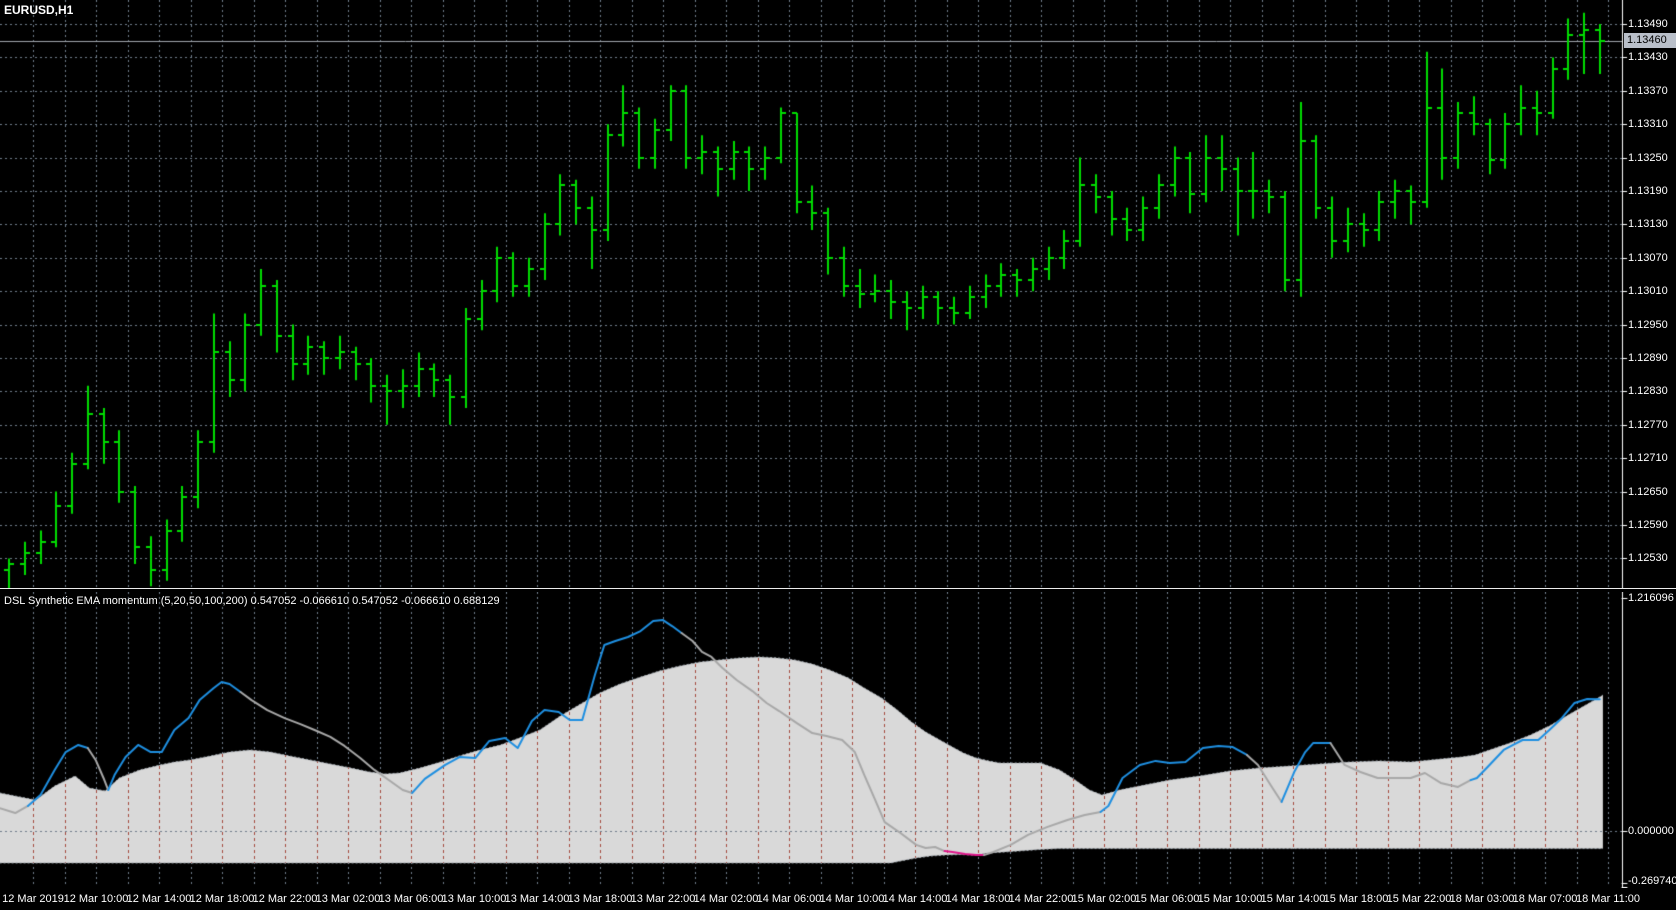 Image resolution: width=1676 pixels, height=910 pixels. I want to click on price-axis-label: 1.13010, so click(1648, 291).